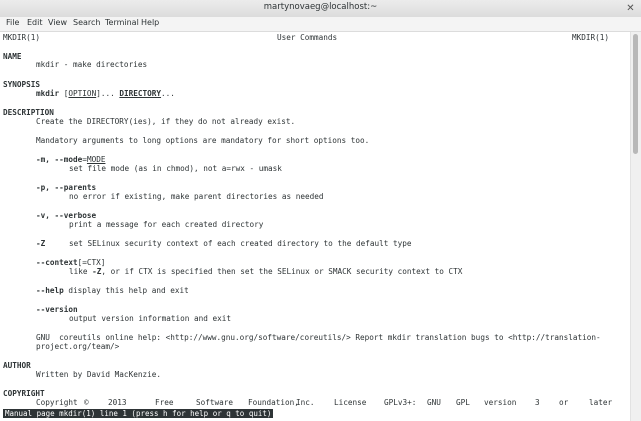  Describe the element at coordinates (164, 402) in the screenshot. I see `copyright-w3: Free` at that location.